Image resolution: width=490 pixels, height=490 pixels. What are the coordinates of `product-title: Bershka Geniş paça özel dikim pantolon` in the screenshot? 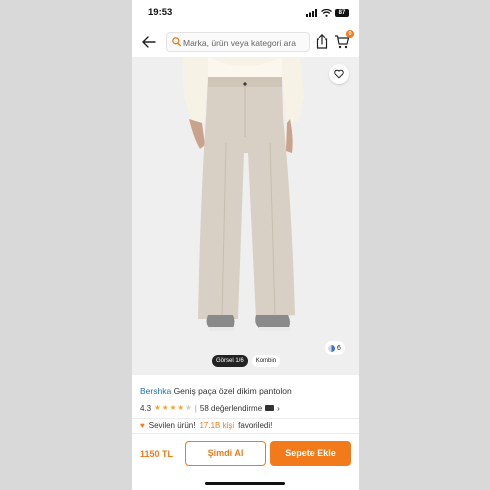 It's located at (216, 391).